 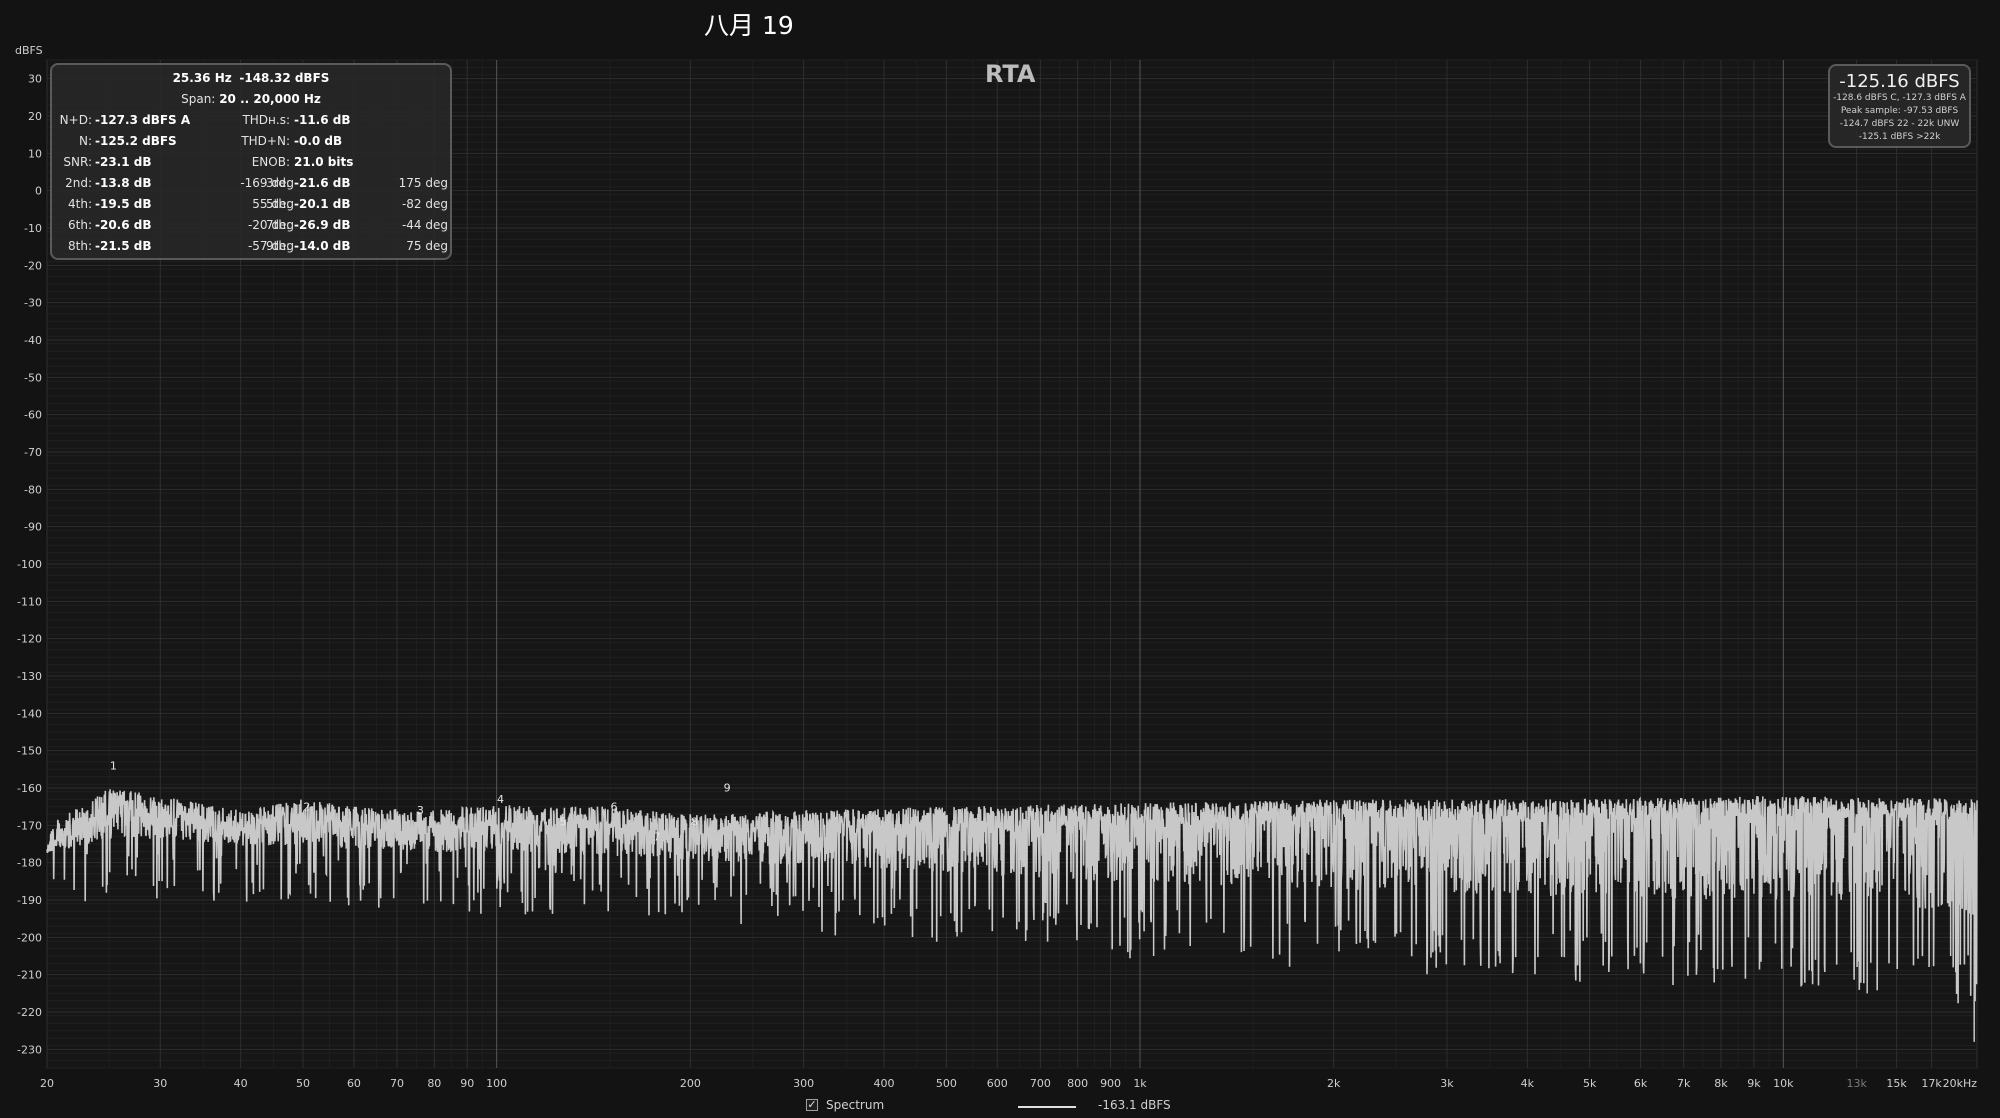 What do you see at coordinates (322, 246) in the screenshot?
I see `stat-value: -14.0 dB` at bounding box center [322, 246].